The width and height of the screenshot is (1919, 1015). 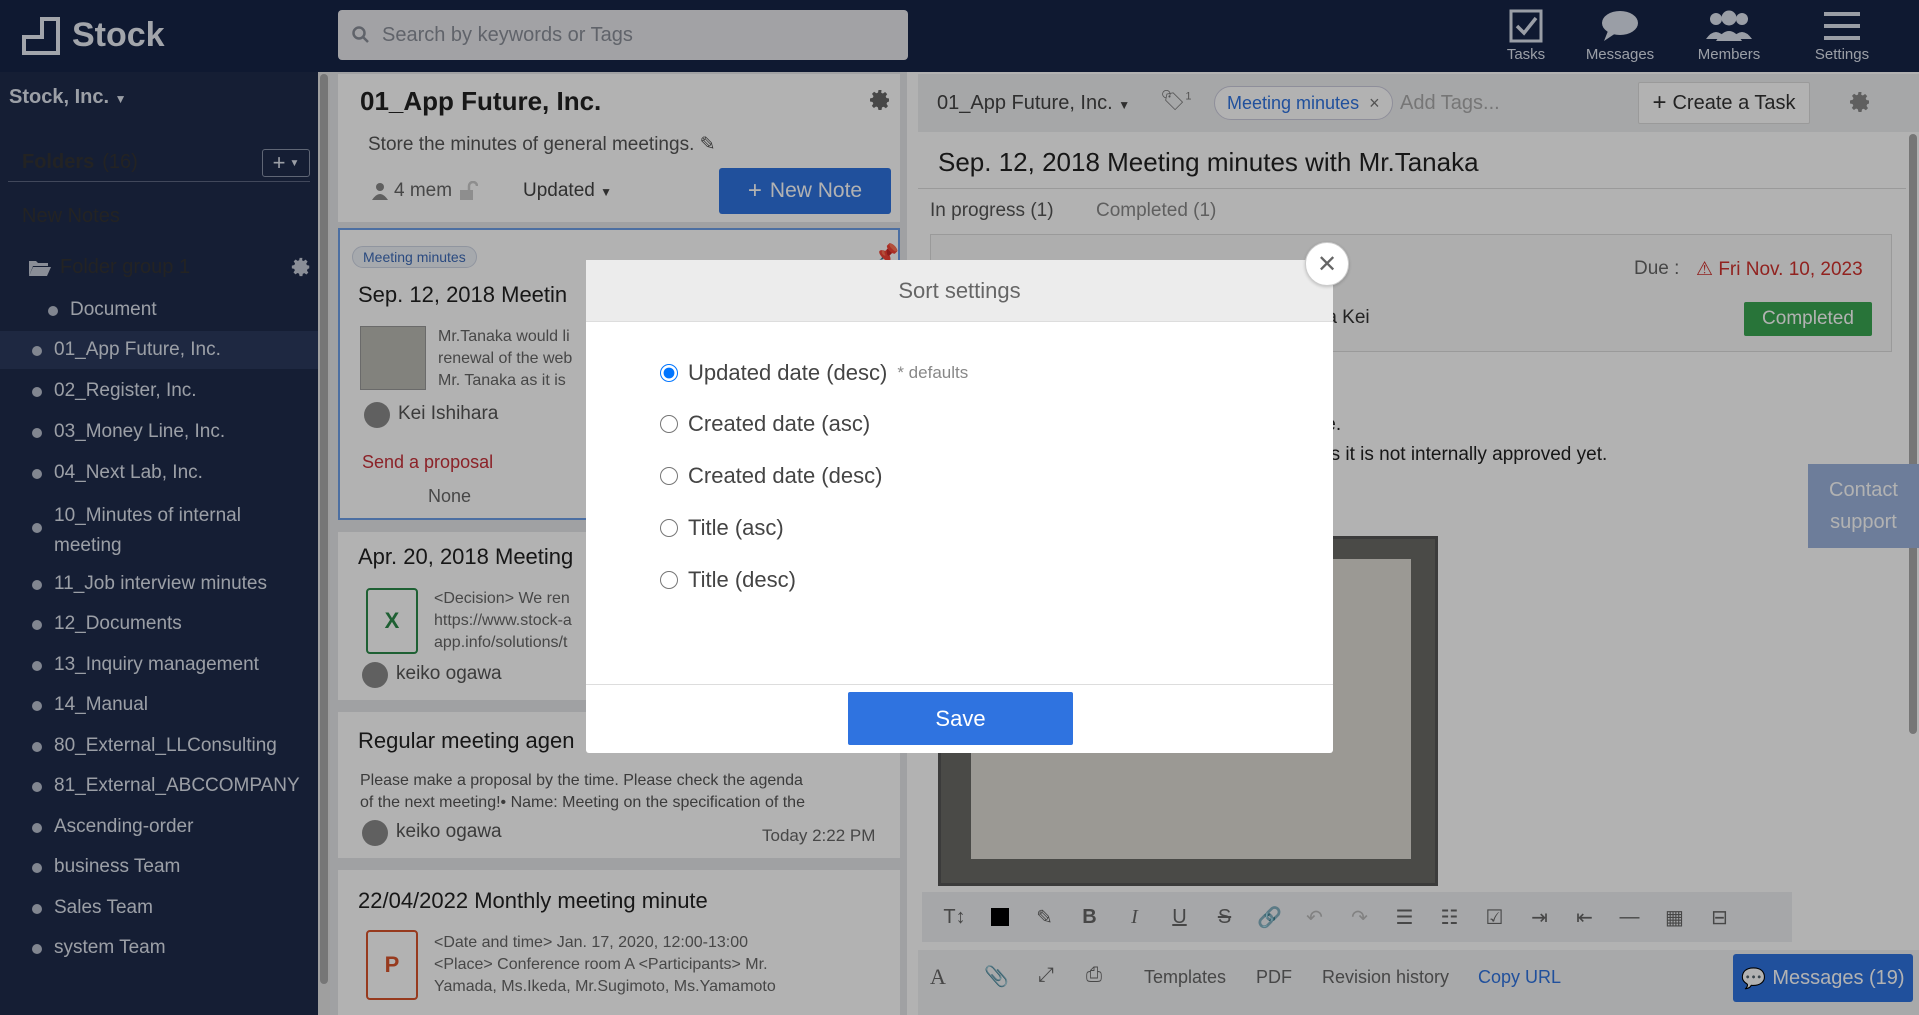 What do you see at coordinates (779, 423) in the screenshot?
I see `sort-option-label: Created date (asc)` at bounding box center [779, 423].